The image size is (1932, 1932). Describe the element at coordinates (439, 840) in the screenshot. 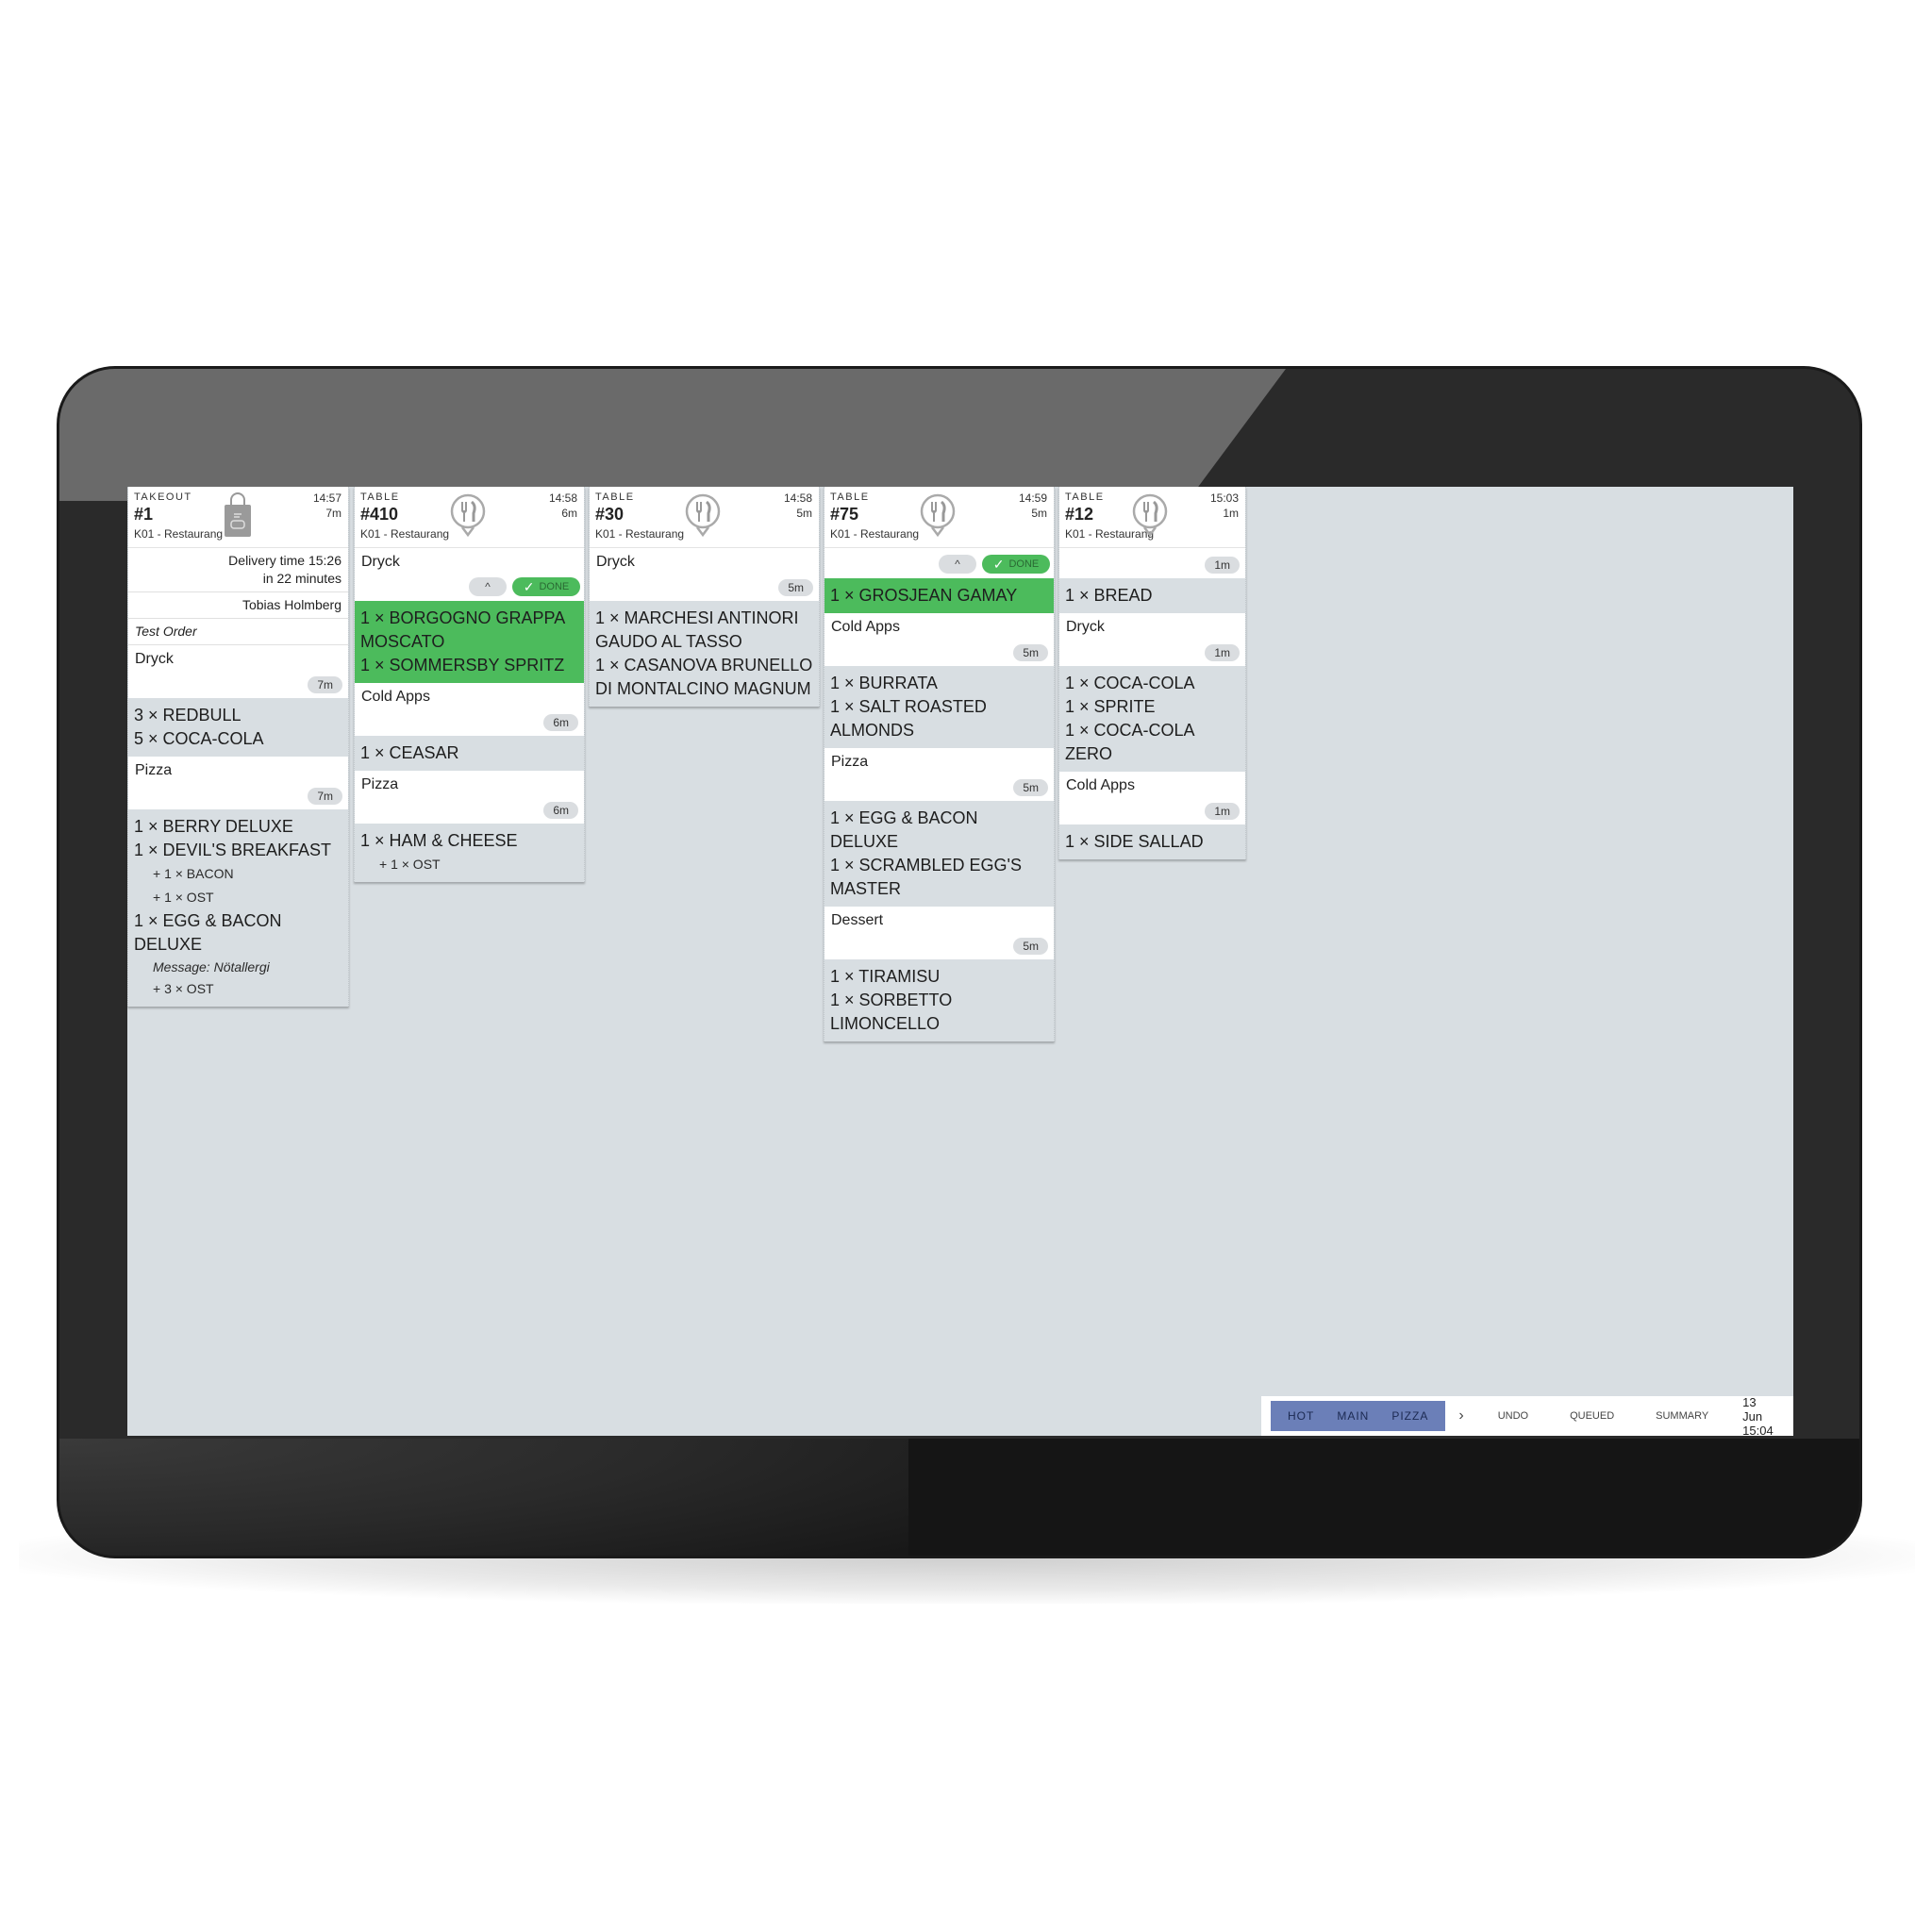

I see `order-item: 1 × HAM & CHEESE` at that location.